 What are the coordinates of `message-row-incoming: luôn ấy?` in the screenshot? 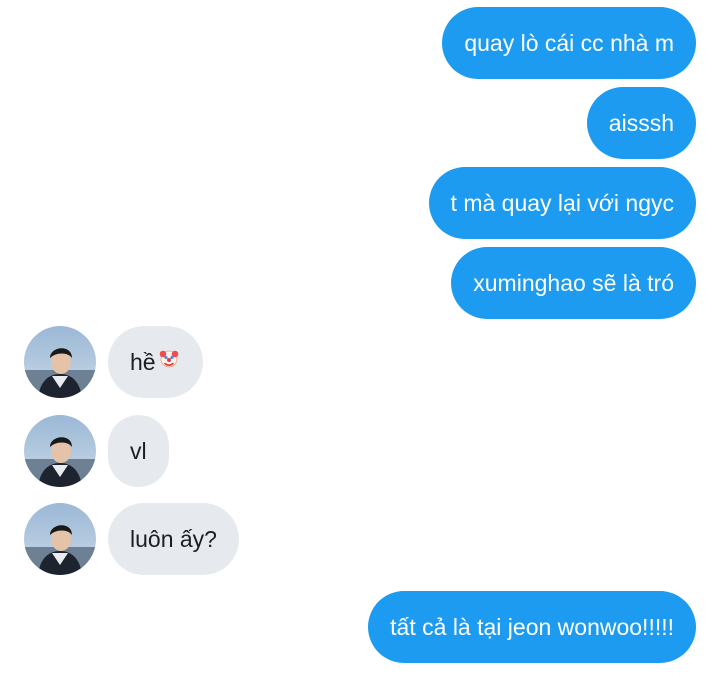 It's located at (131, 539).